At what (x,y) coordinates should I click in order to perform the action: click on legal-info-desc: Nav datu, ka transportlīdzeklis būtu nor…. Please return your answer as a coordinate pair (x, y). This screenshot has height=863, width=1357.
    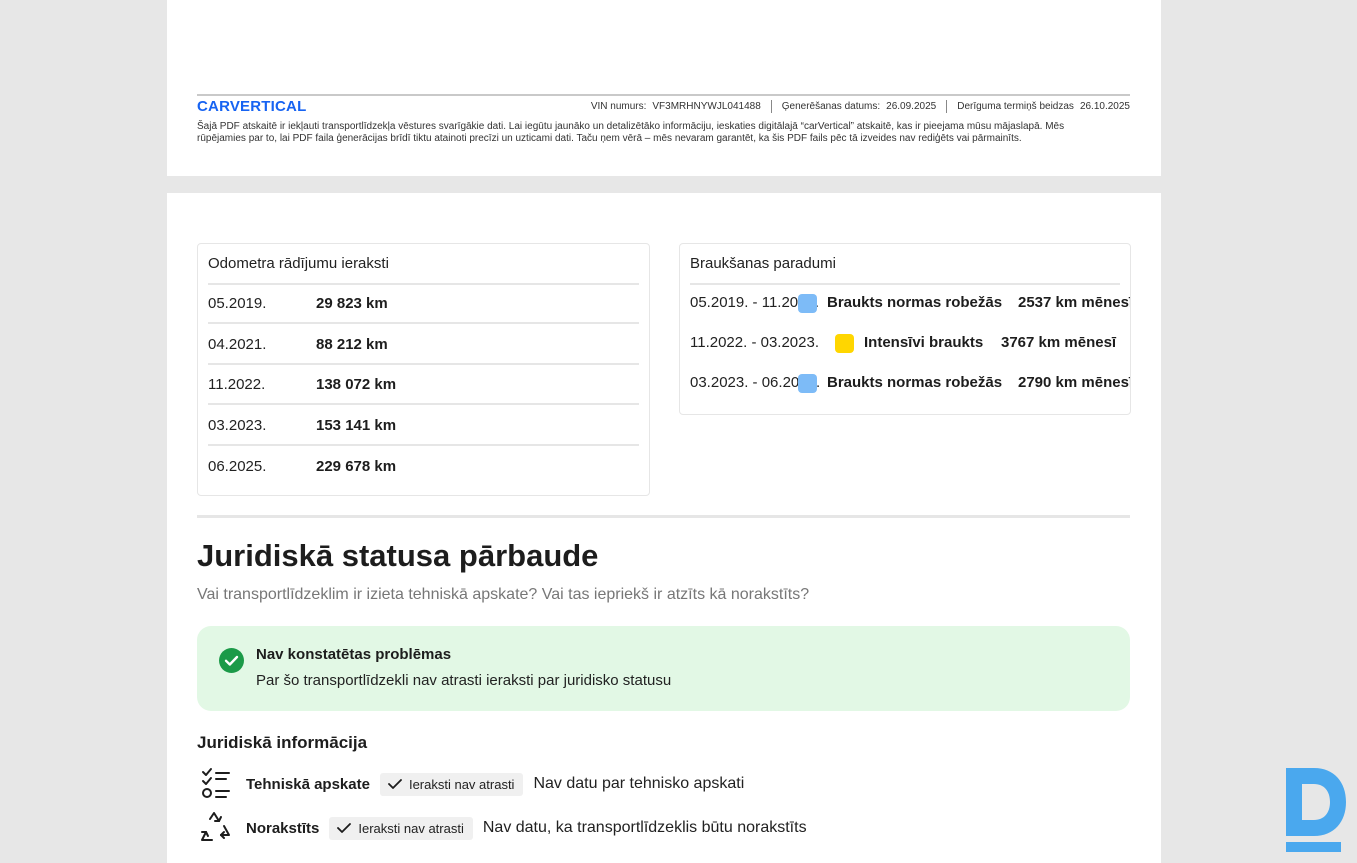
    Looking at the image, I should click on (644, 827).